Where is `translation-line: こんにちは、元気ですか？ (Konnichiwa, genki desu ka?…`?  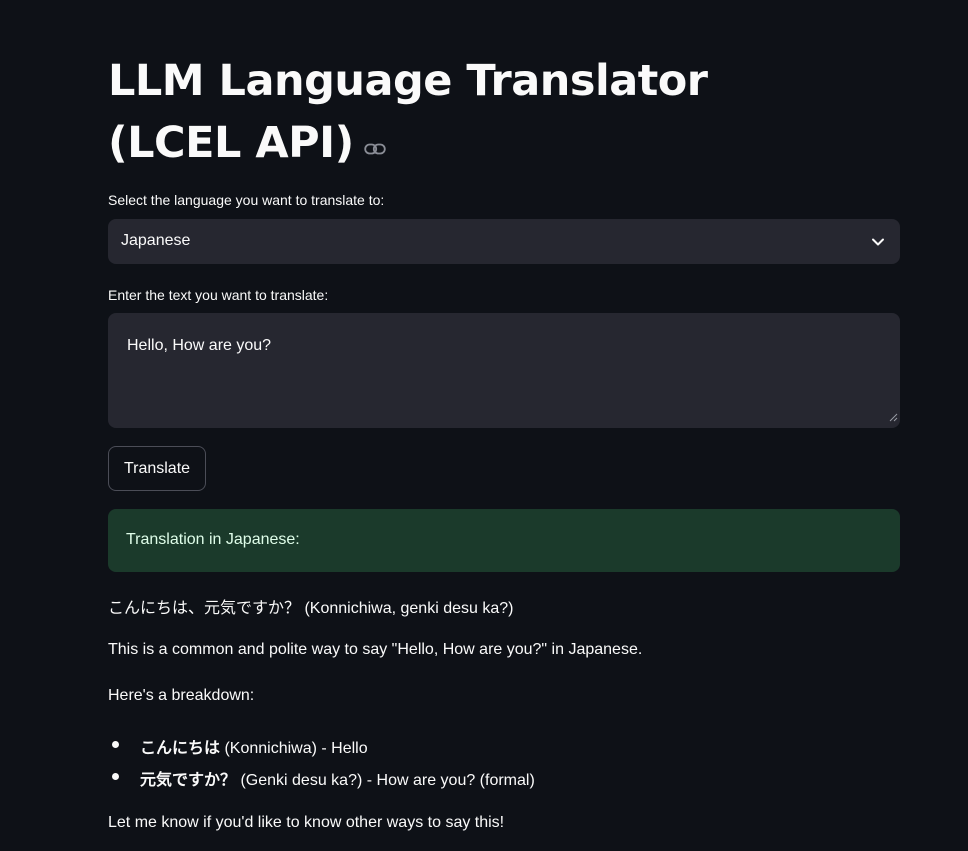
translation-line: こんにちは、元気ですか？ (Konnichiwa, genki desu ka?… is located at coordinates (311, 608).